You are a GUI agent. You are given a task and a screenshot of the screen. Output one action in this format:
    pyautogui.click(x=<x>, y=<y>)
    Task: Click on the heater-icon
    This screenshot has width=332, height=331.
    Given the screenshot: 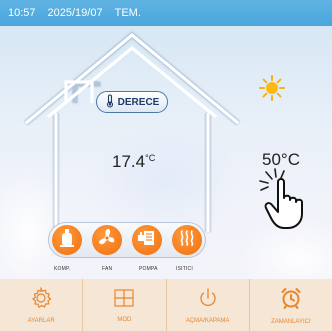 What is the action you would take?
    pyautogui.click(x=187, y=240)
    